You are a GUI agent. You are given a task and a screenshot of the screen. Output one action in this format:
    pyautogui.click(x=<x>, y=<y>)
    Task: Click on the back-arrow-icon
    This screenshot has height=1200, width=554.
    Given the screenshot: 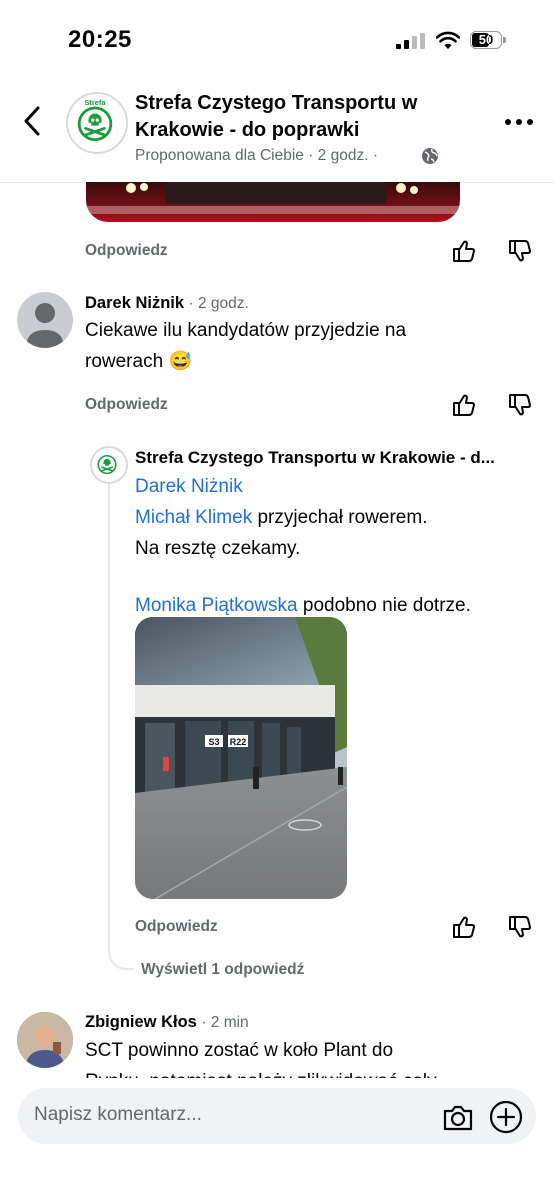 What is the action you would take?
    pyautogui.click(x=33, y=121)
    